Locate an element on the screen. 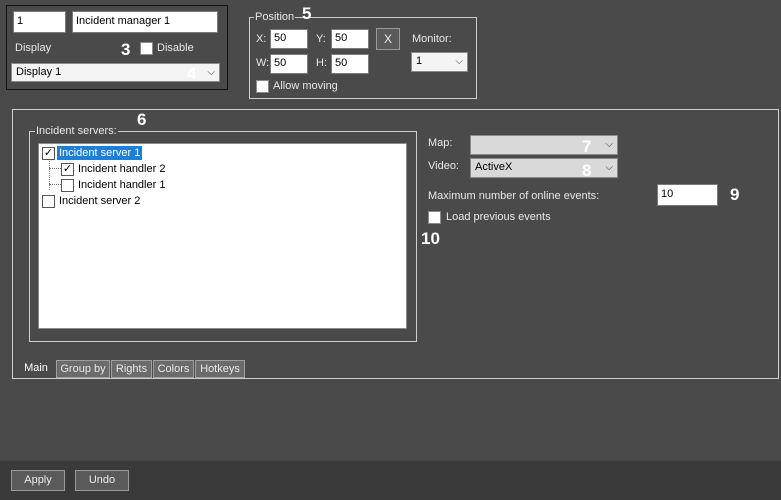  load-previous-checkbox is located at coordinates (434, 217).